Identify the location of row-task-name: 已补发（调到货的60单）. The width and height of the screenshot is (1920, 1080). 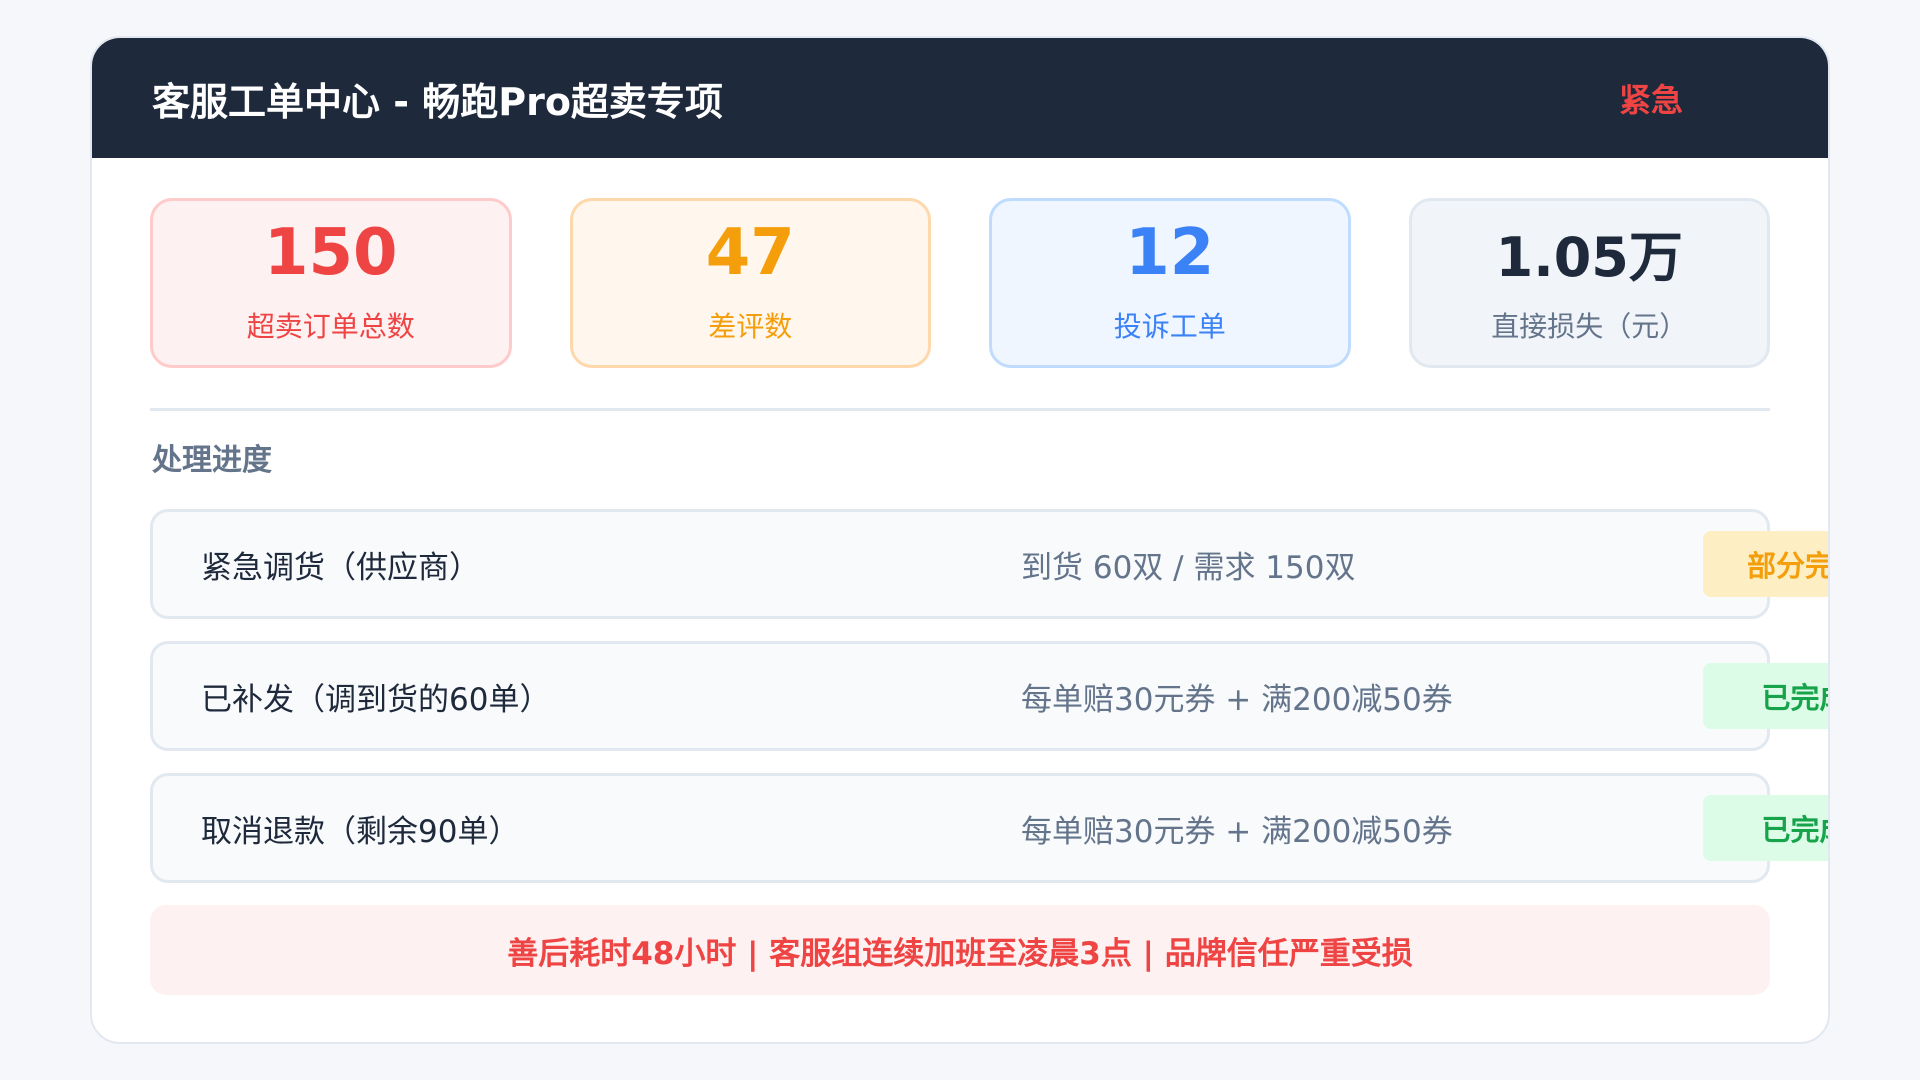
(376, 699).